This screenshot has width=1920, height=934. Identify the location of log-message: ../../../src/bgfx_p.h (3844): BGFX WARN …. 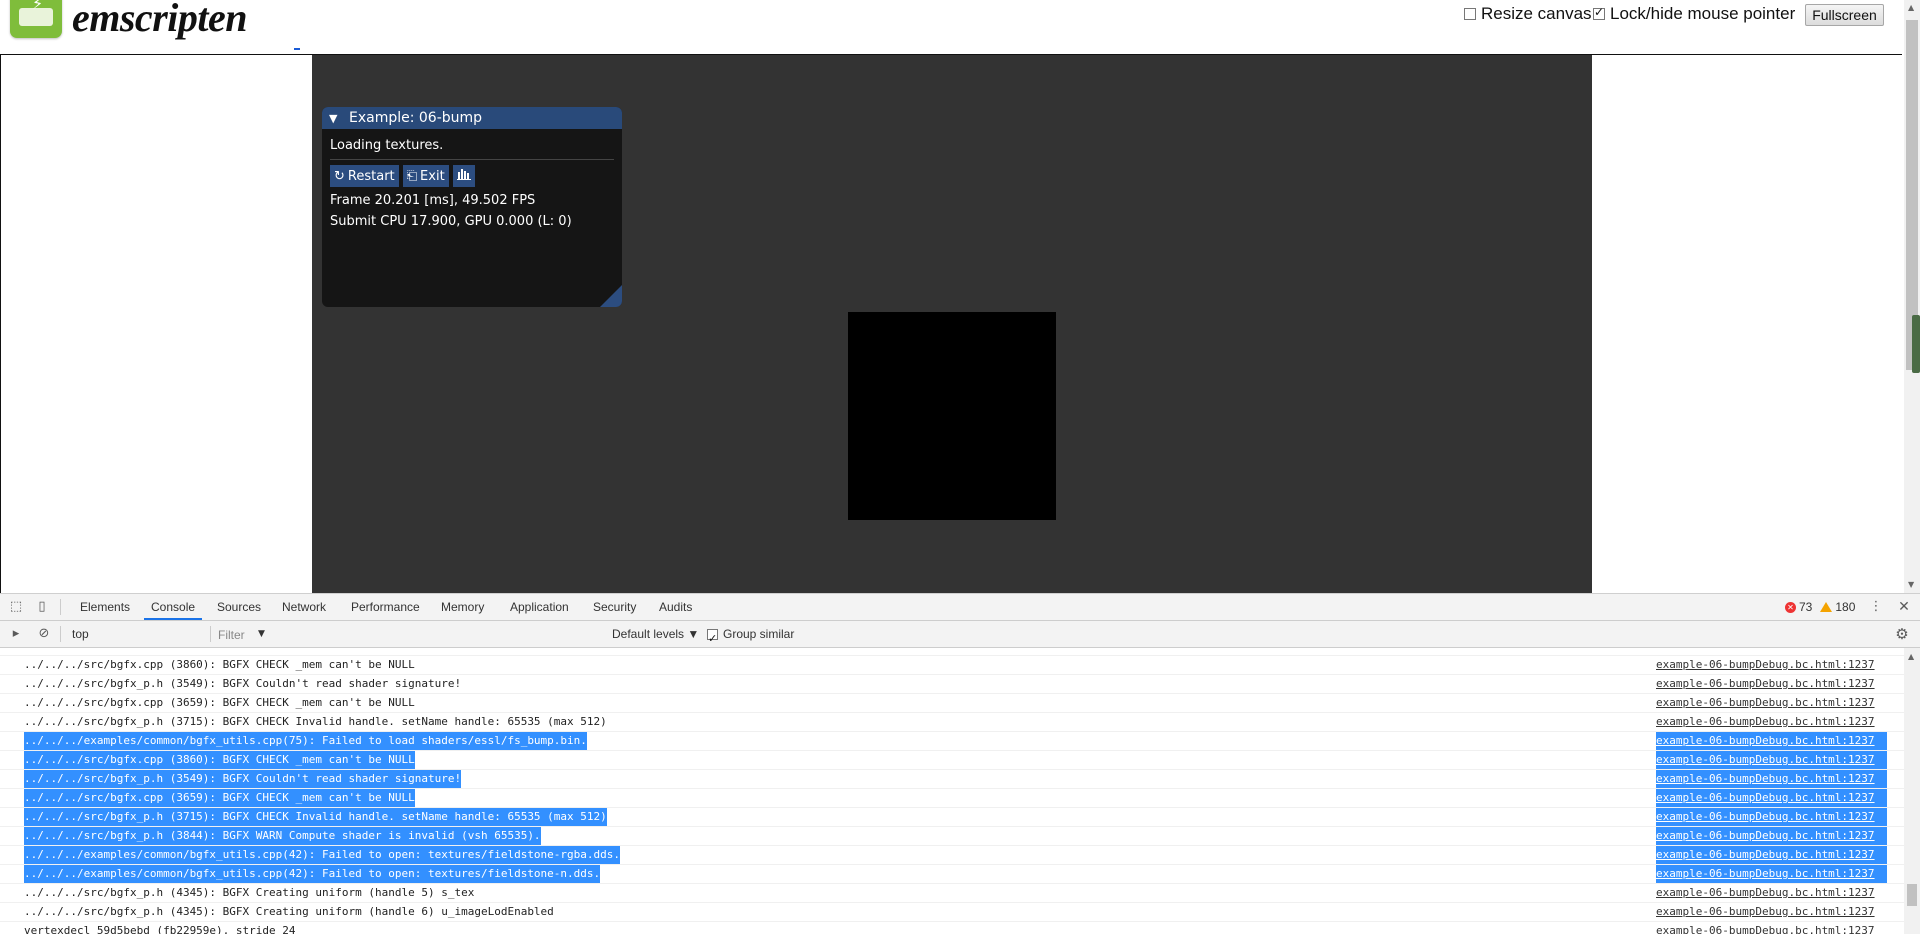
(282, 836).